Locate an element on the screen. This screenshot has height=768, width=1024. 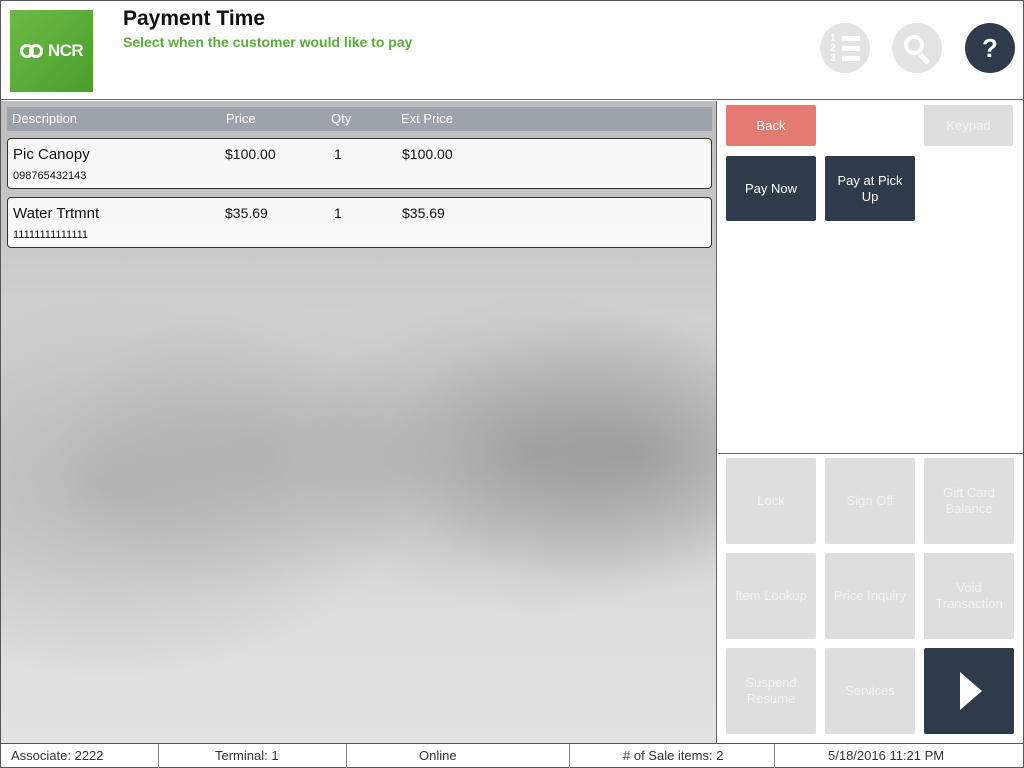
item-description: Pic Canopy is located at coordinates (51, 154).